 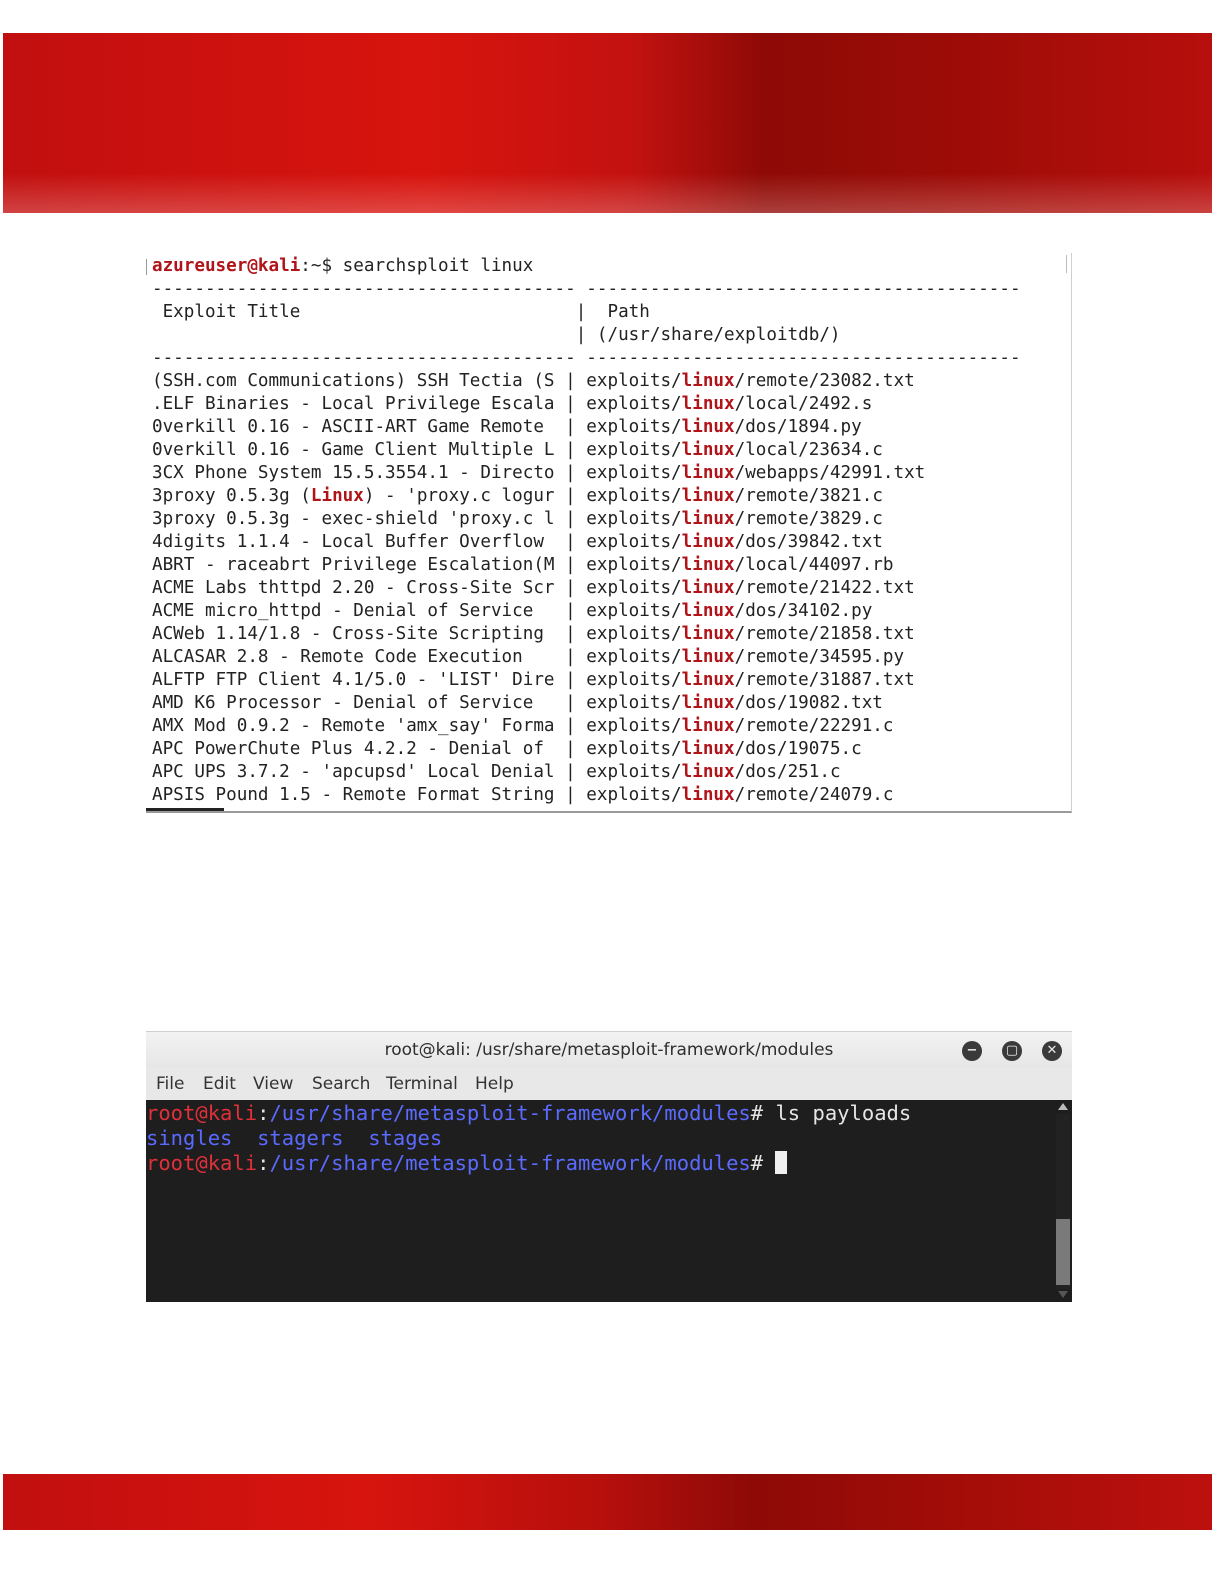 What do you see at coordinates (803, 611) in the screenshot?
I see `exploit-path-suffix: /dos/34102.py` at bounding box center [803, 611].